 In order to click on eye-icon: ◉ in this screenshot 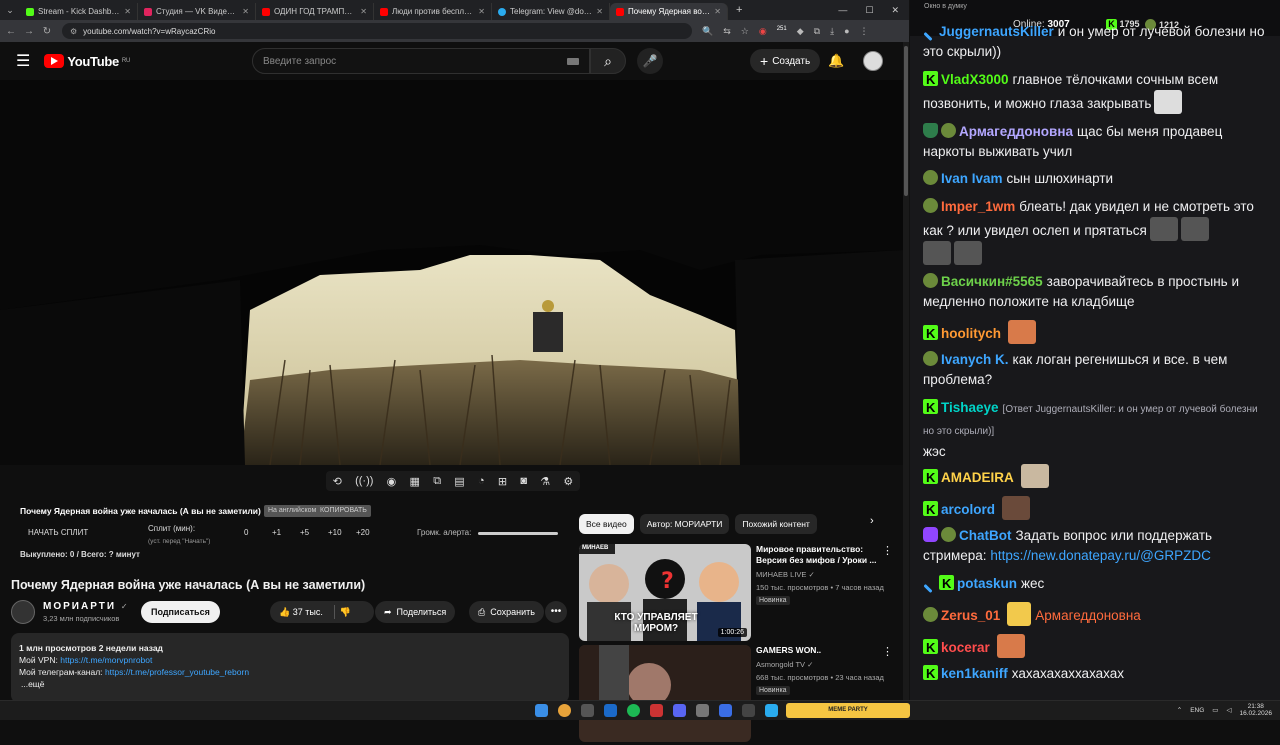, I will do `click(392, 481)`.